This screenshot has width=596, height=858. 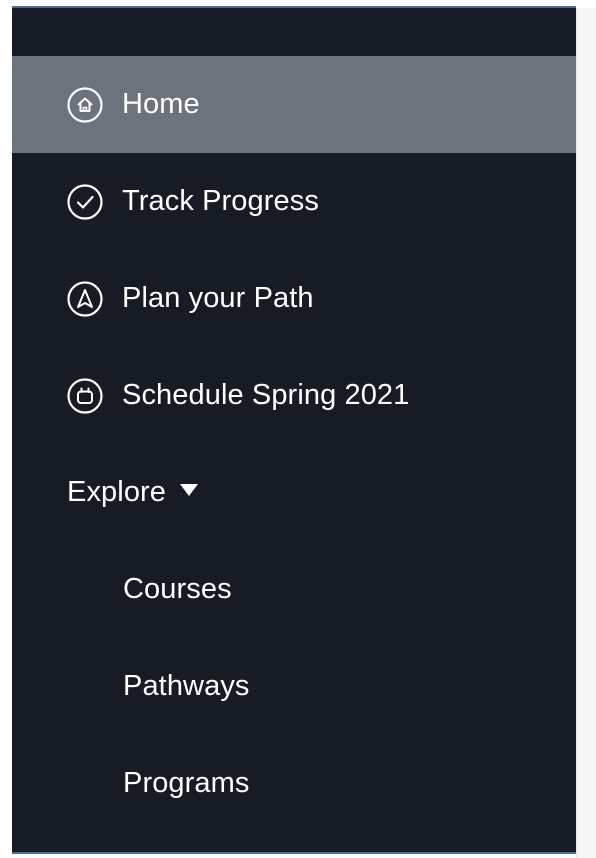 I want to click on sidebar-item-label: Courses, so click(x=177, y=589).